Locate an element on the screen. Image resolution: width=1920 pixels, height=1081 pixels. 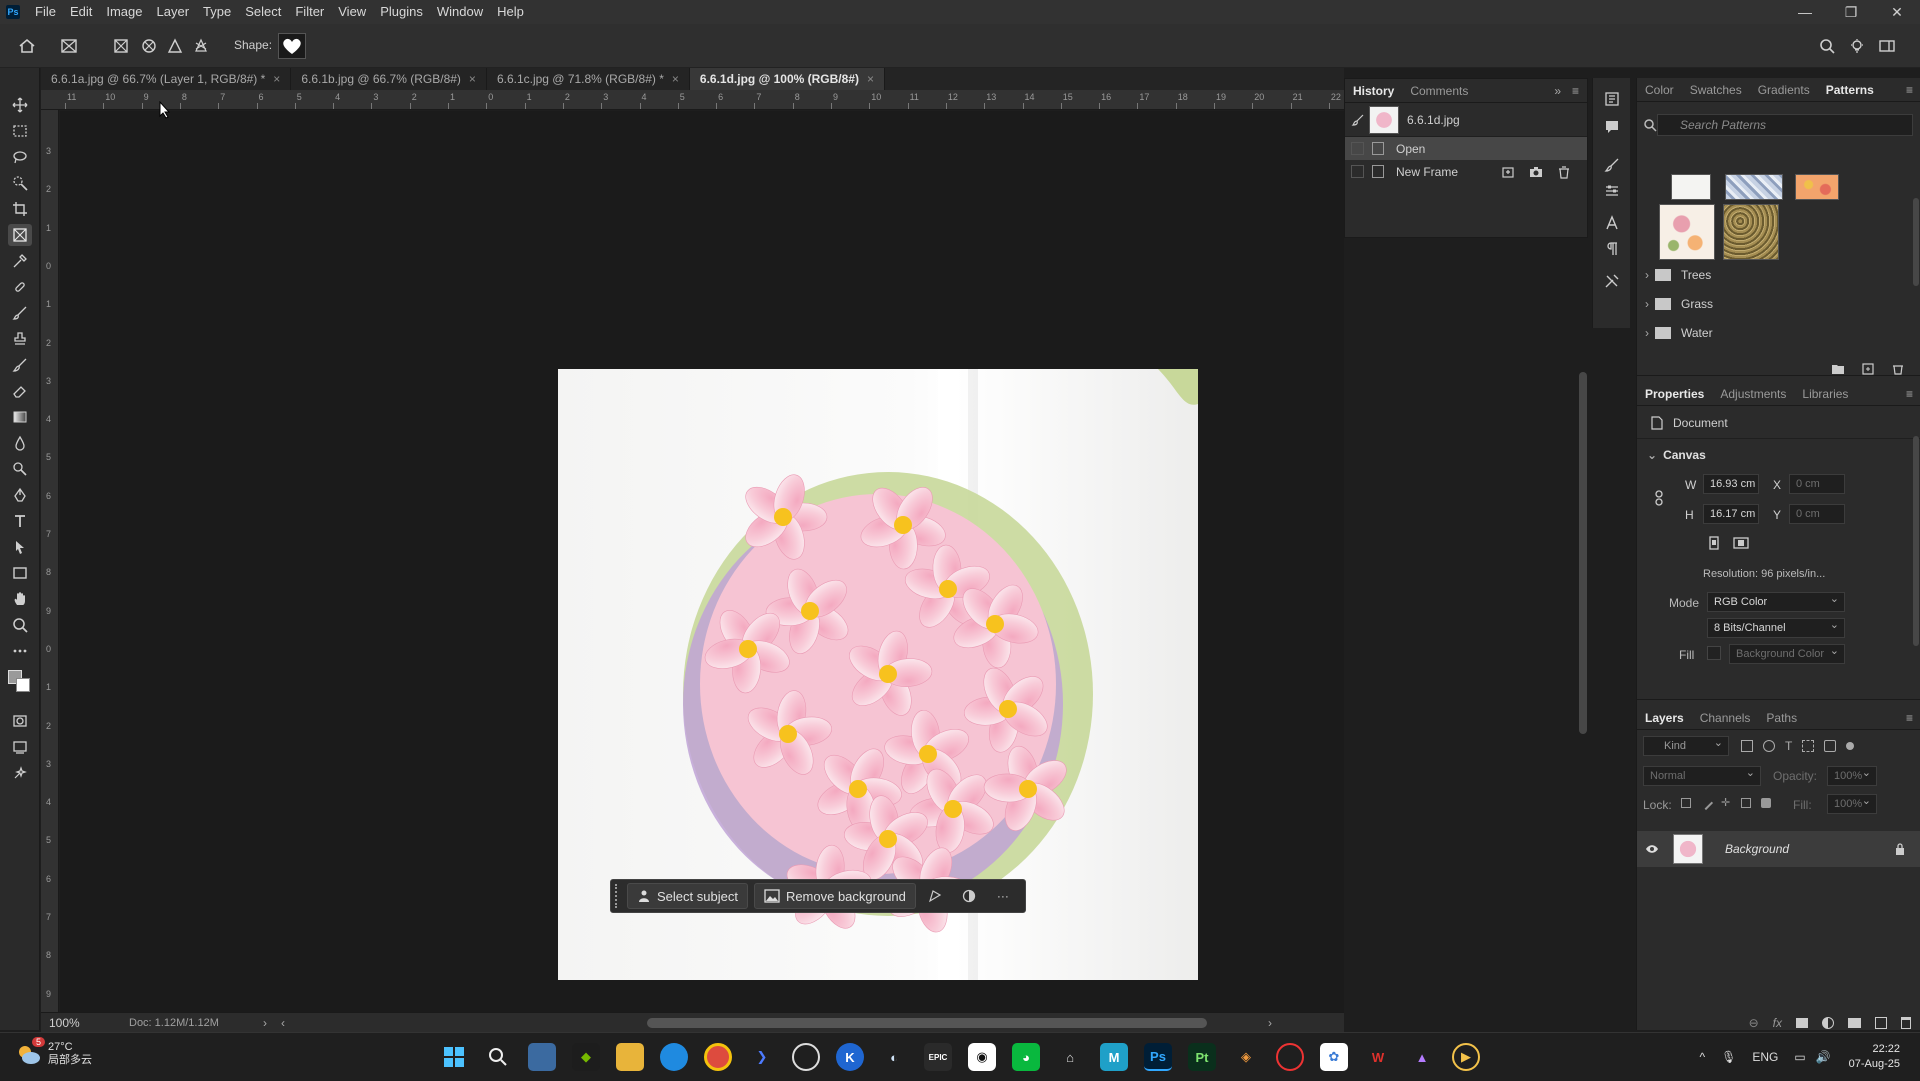
shape-filter-icon is located at coordinates (1808, 746).